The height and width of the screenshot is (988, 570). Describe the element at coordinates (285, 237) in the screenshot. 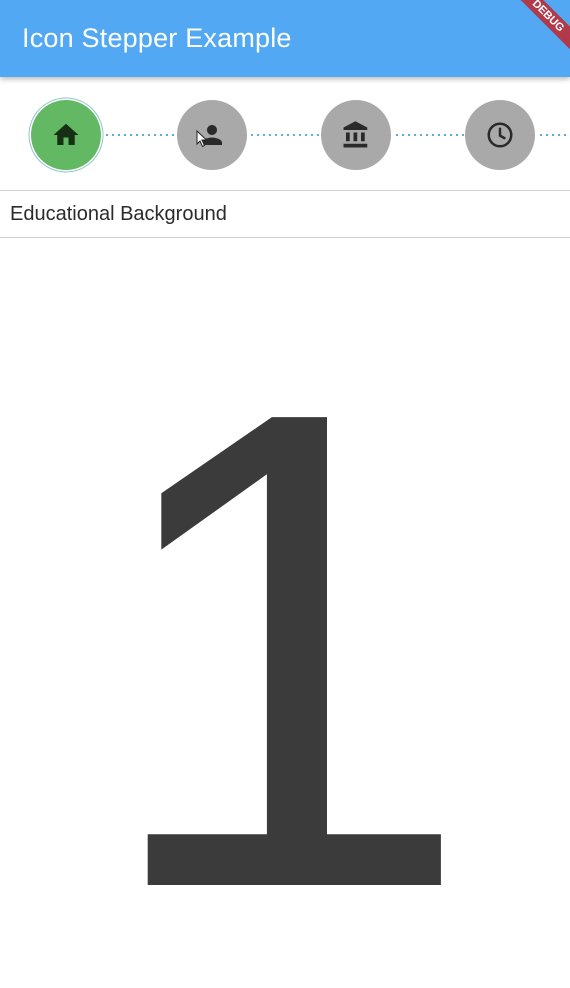

I see `divider-bottom` at that location.